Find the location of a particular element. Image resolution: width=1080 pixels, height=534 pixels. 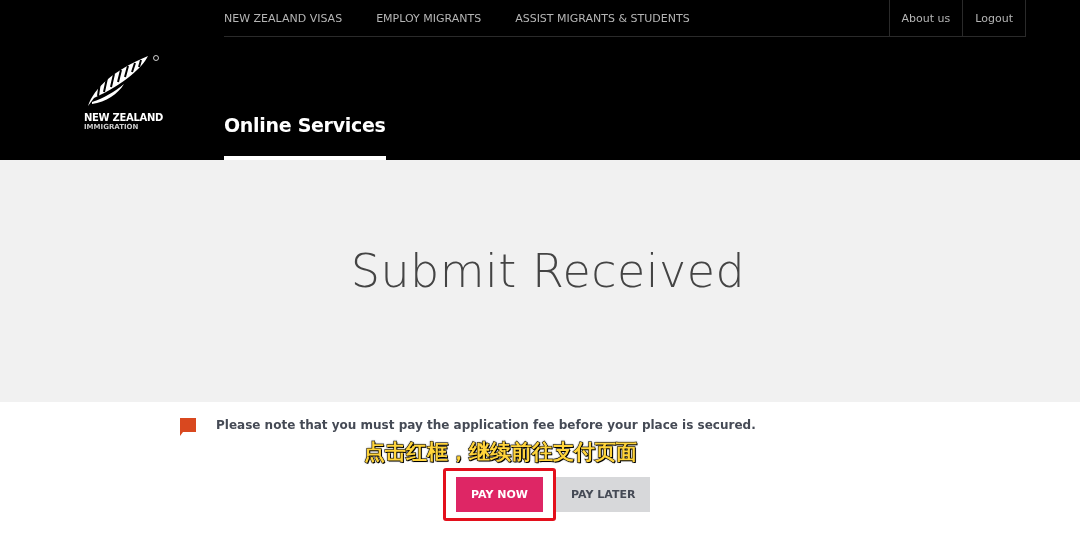

nav-link: ASSIST MIGRANTS & STUDENTS is located at coordinates (602, 18).